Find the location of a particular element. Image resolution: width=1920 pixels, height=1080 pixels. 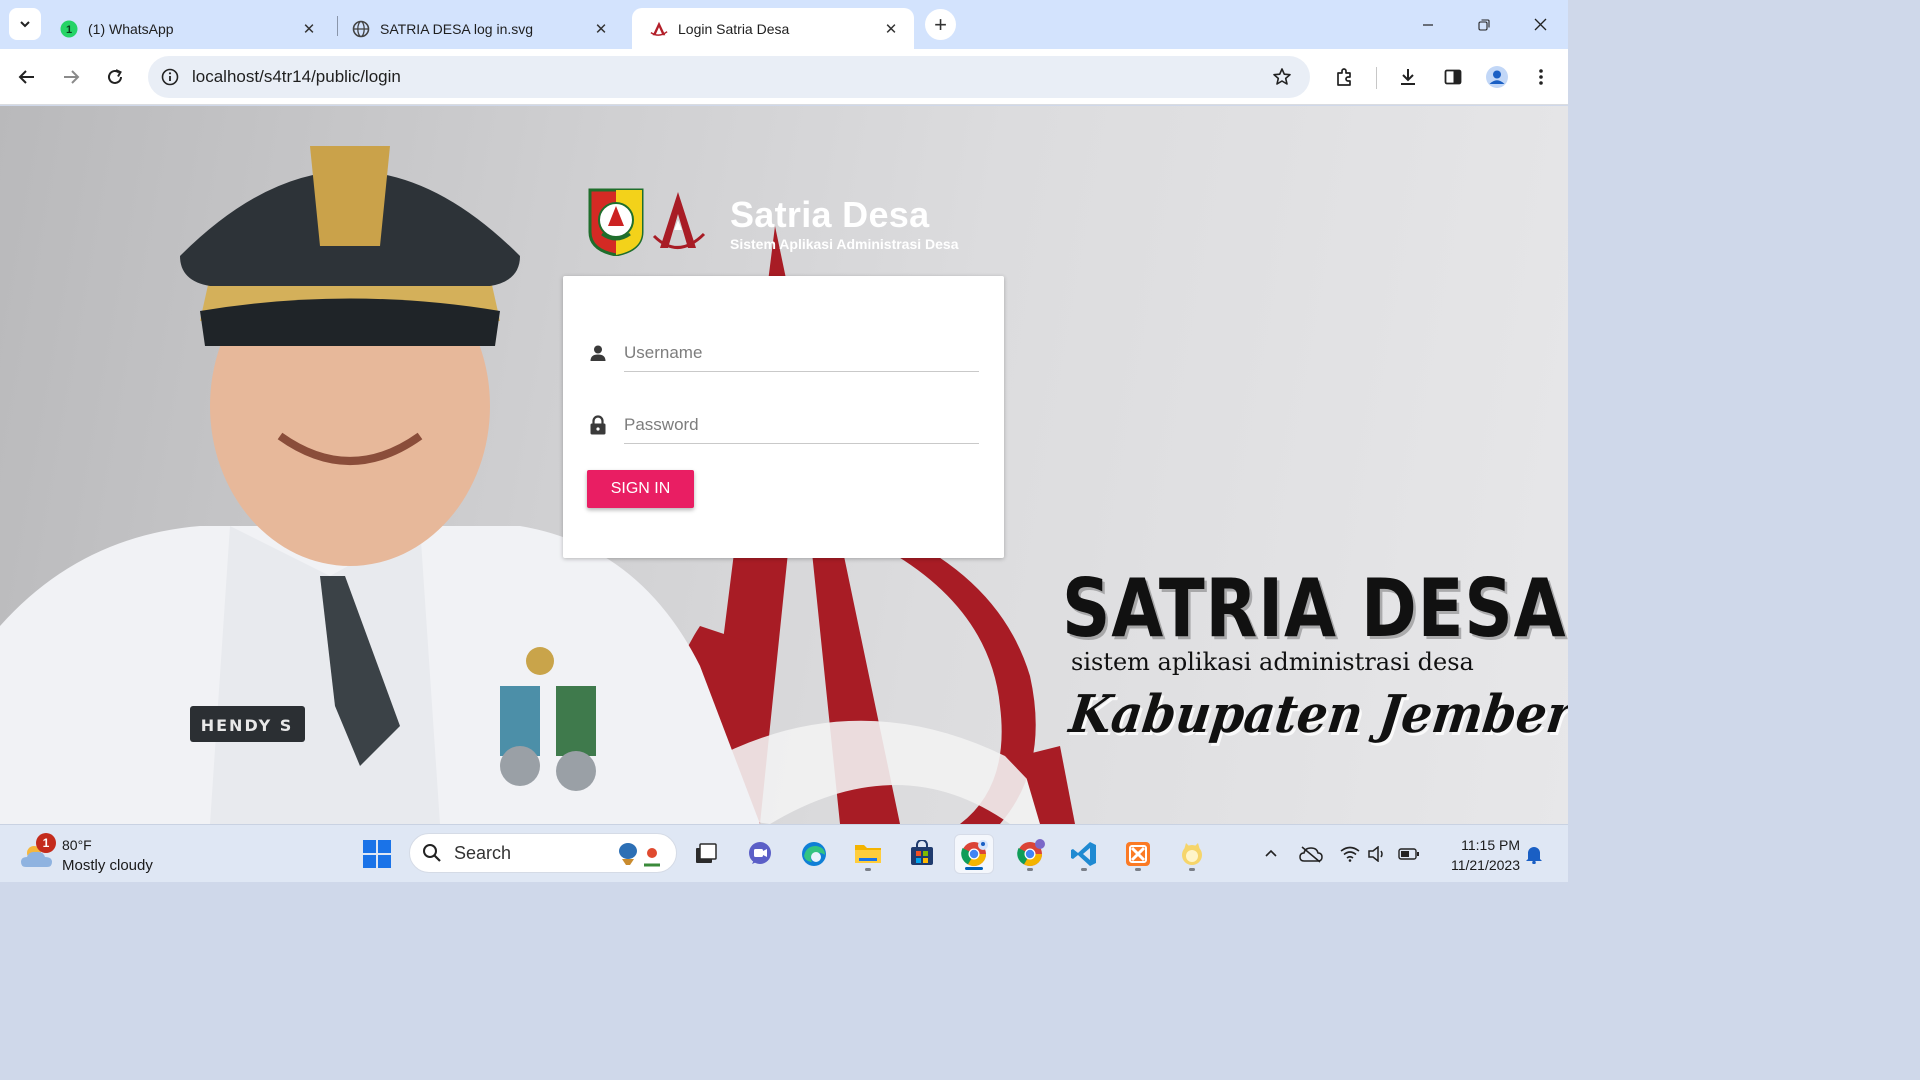

speaker-icon is located at coordinates (1375, 854).